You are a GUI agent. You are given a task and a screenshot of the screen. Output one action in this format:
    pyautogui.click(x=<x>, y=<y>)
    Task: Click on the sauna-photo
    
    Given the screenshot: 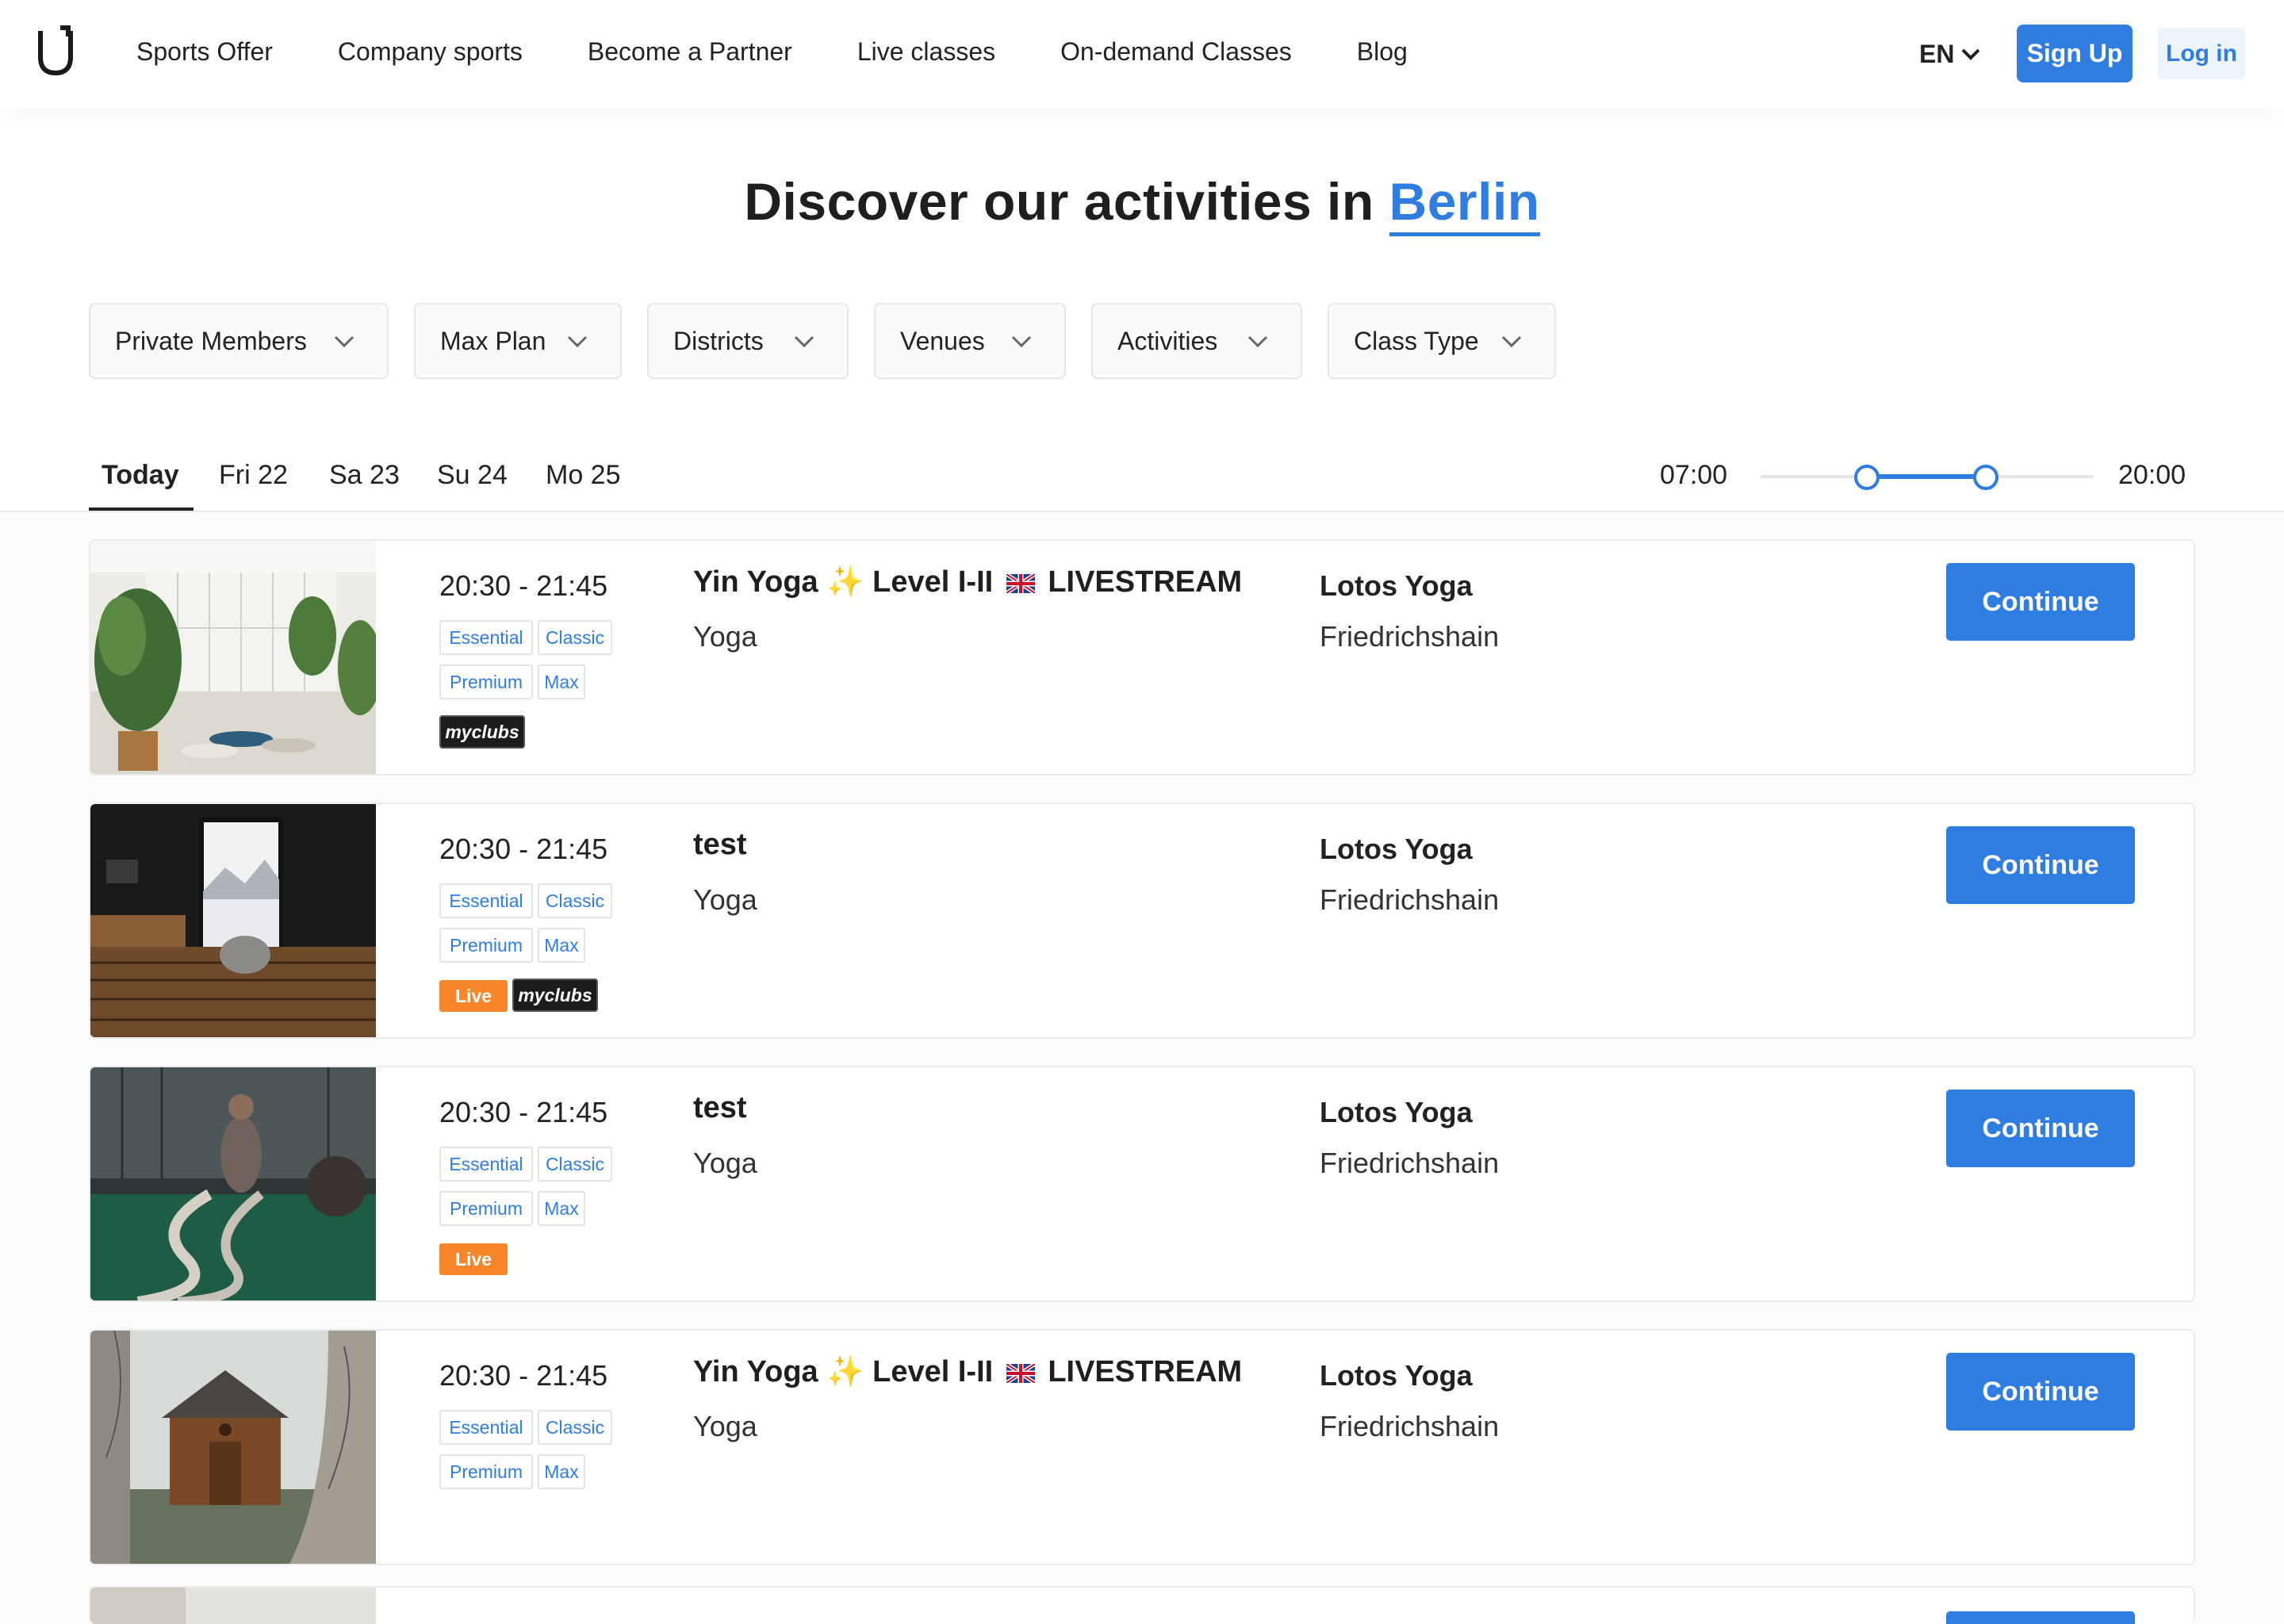 What is the action you would take?
    pyautogui.click(x=233, y=920)
    